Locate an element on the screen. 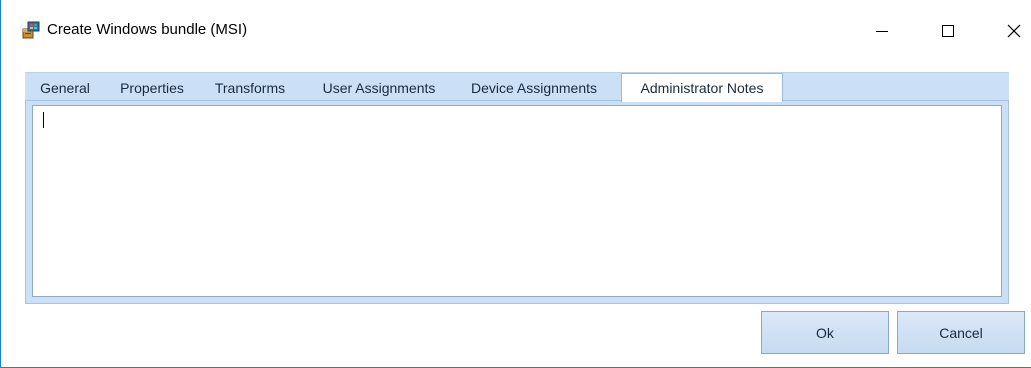 The width and height of the screenshot is (1031, 368). cancel-button: Cancel is located at coordinates (961, 332).